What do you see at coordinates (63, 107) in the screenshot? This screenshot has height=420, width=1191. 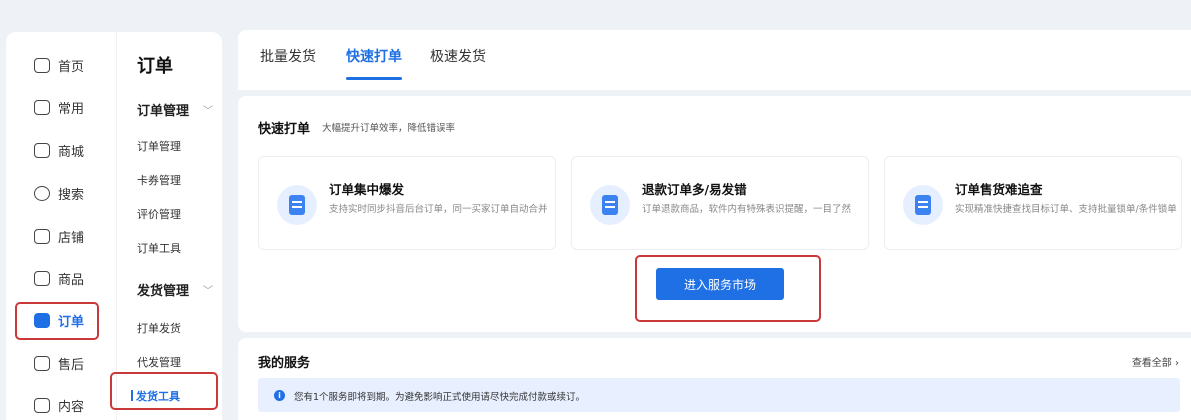 I see `nav-item-common: 常用` at bounding box center [63, 107].